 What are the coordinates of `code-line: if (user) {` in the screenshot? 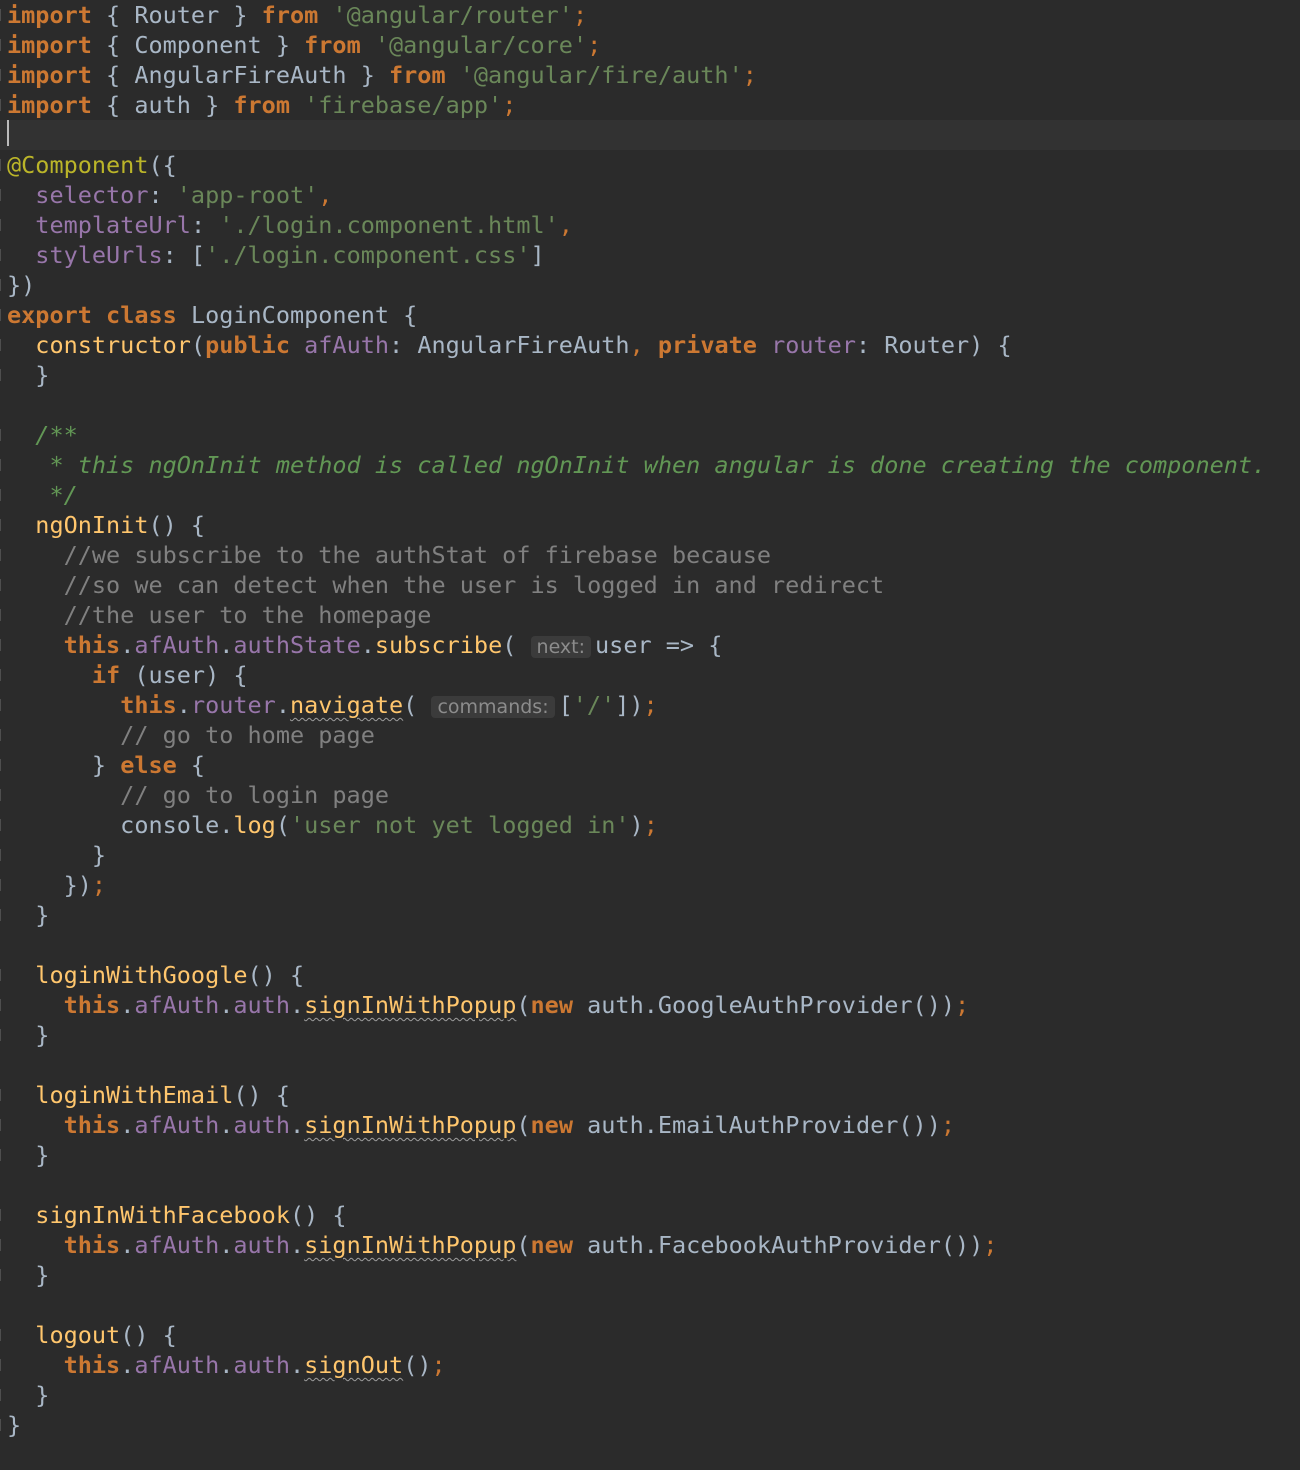 It's located at (650, 675).